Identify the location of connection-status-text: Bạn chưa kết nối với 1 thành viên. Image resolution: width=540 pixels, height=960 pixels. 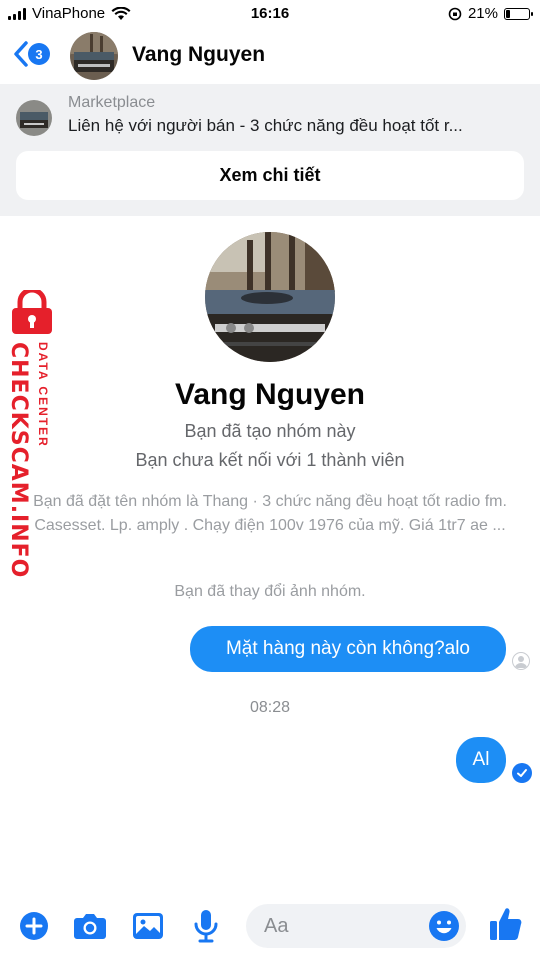
(270, 460).